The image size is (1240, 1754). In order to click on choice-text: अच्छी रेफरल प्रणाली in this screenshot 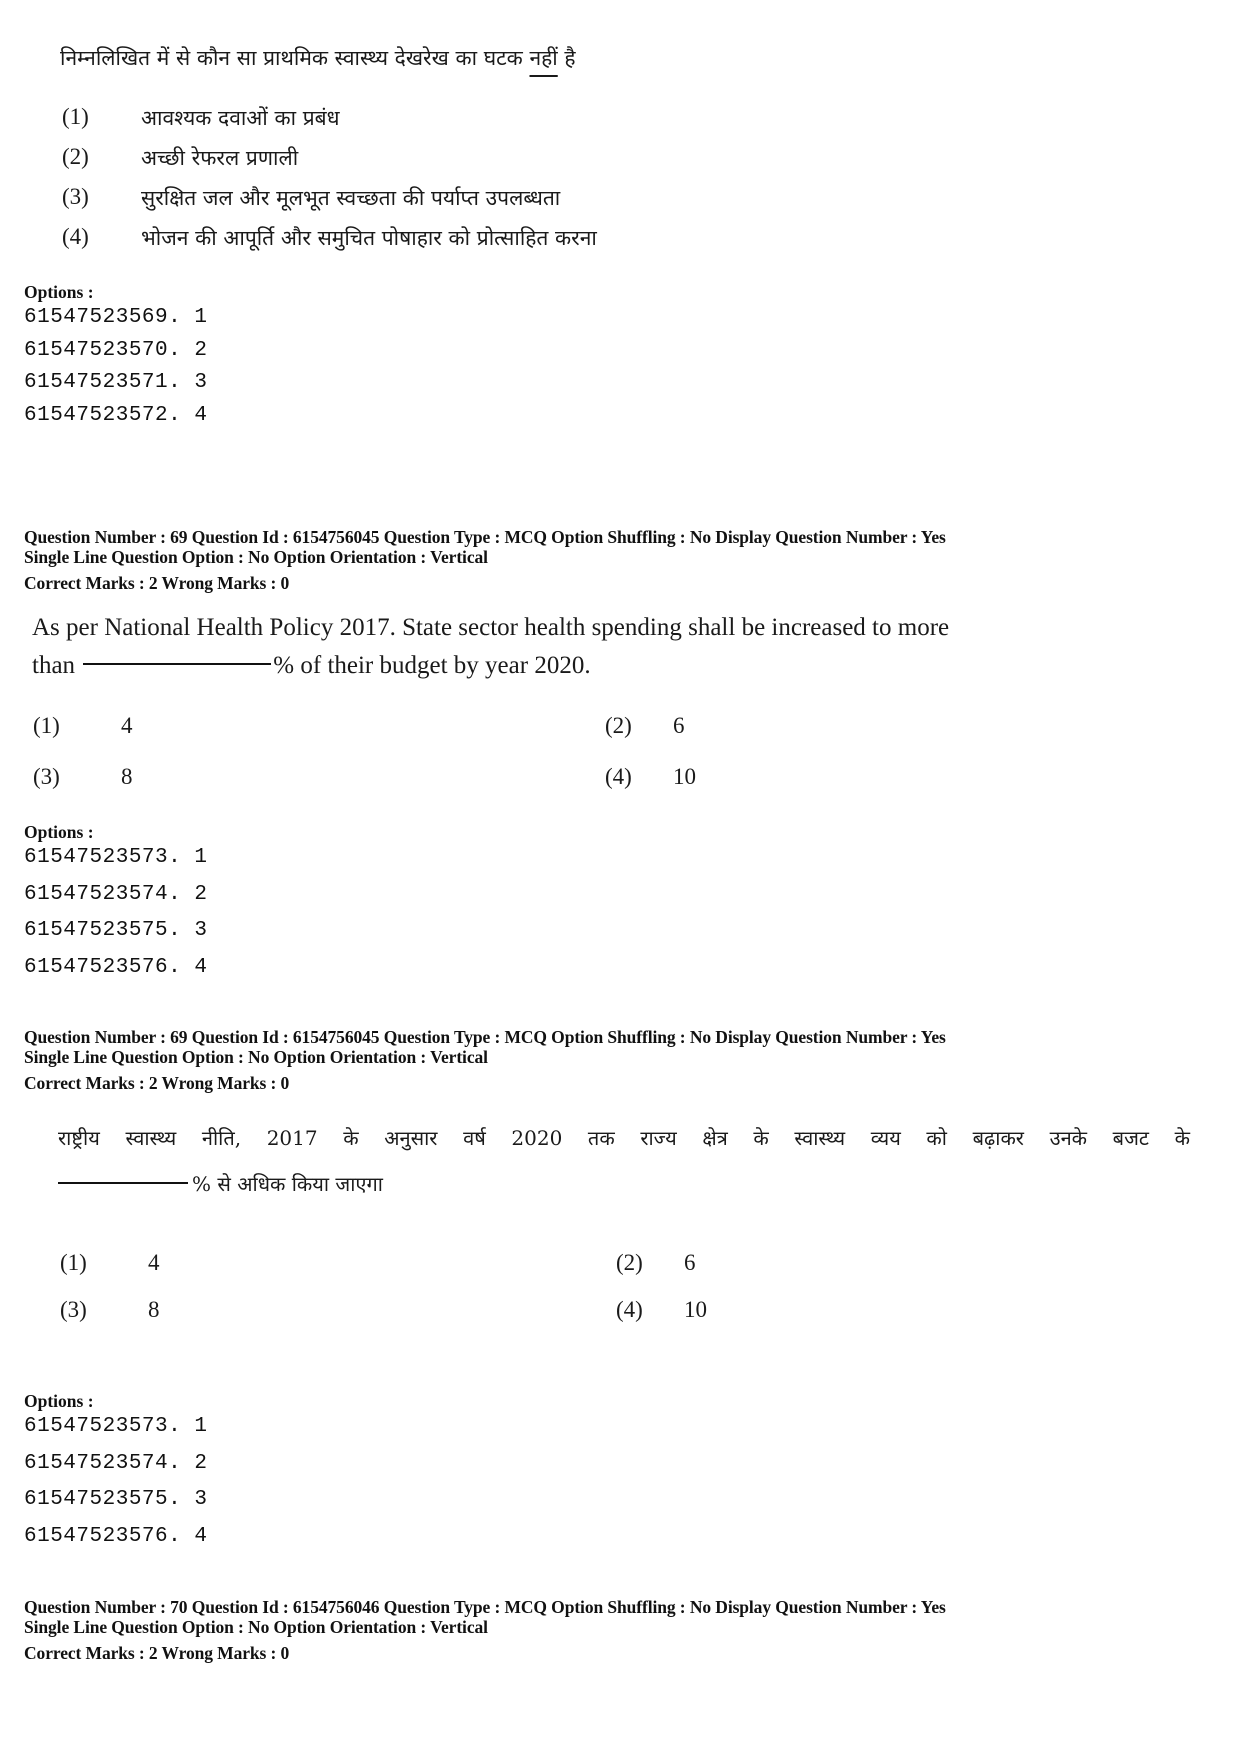, I will do `click(220, 158)`.